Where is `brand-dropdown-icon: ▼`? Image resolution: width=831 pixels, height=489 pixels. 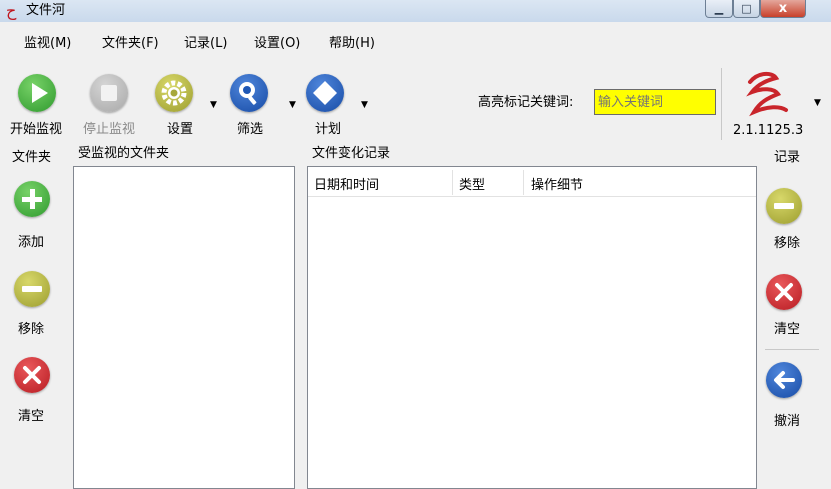
brand-dropdown-icon: ▼ is located at coordinates (817, 103).